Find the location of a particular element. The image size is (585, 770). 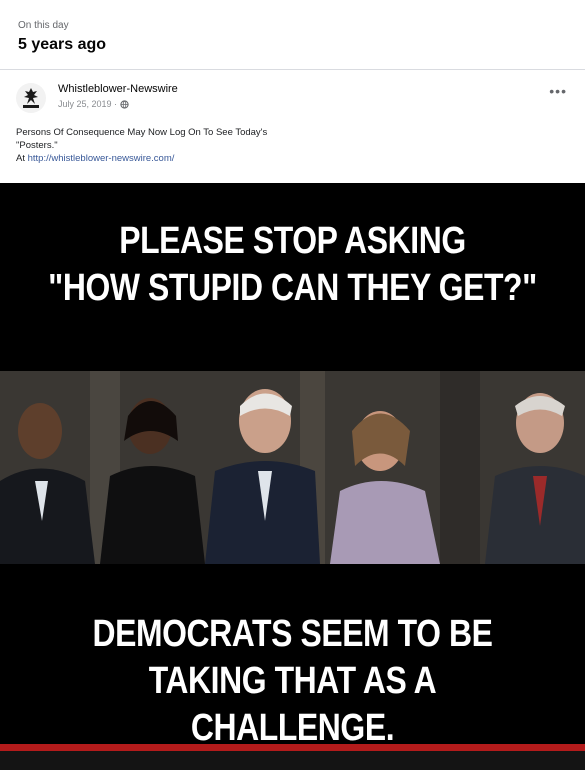

red-stripe is located at coordinates (292, 747).